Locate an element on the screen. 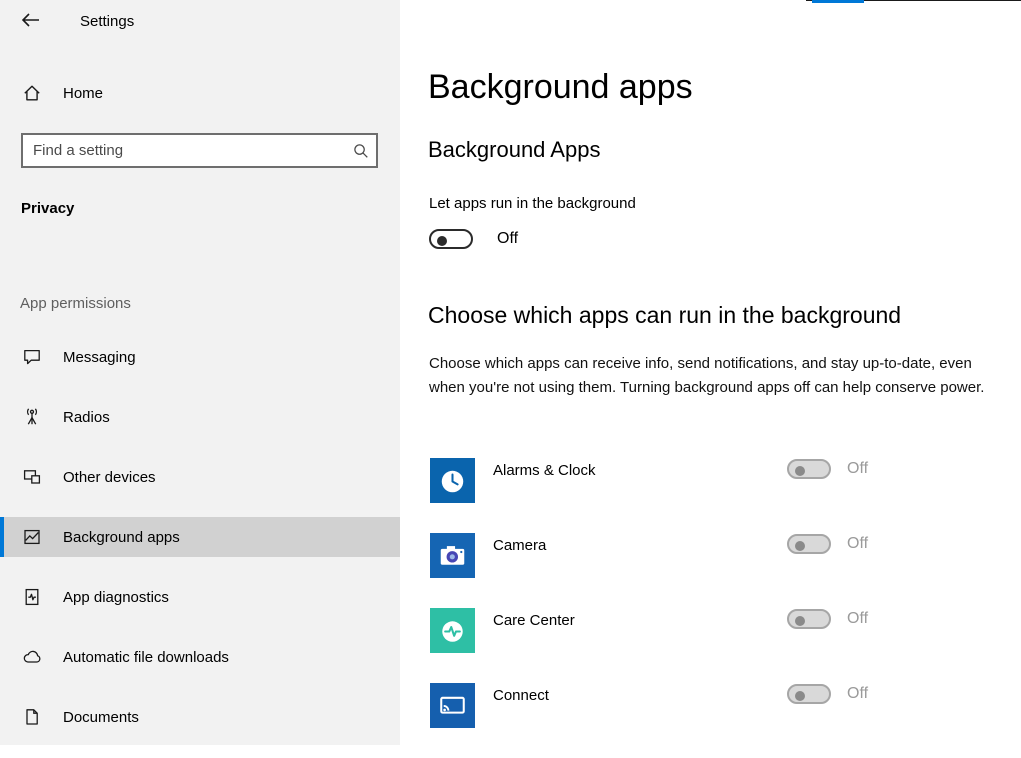  app-name: Connect is located at coordinates (521, 695).